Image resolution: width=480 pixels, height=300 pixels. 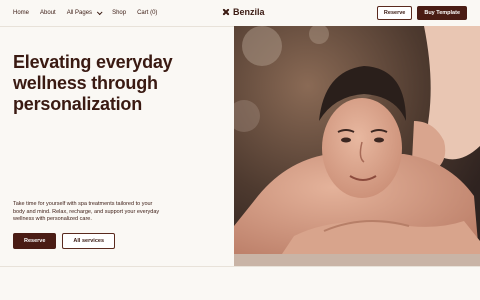 I want to click on footer-divider, so click(x=240, y=266).